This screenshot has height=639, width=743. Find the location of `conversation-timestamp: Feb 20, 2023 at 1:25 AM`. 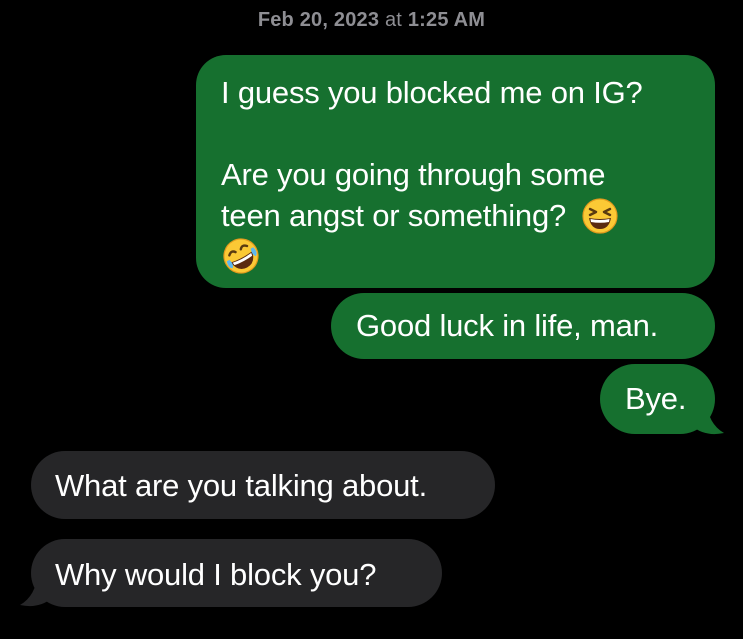

conversation-timestamp: Feb 20, 2023 at 1:25 AM is located at coordinates (371, 20).